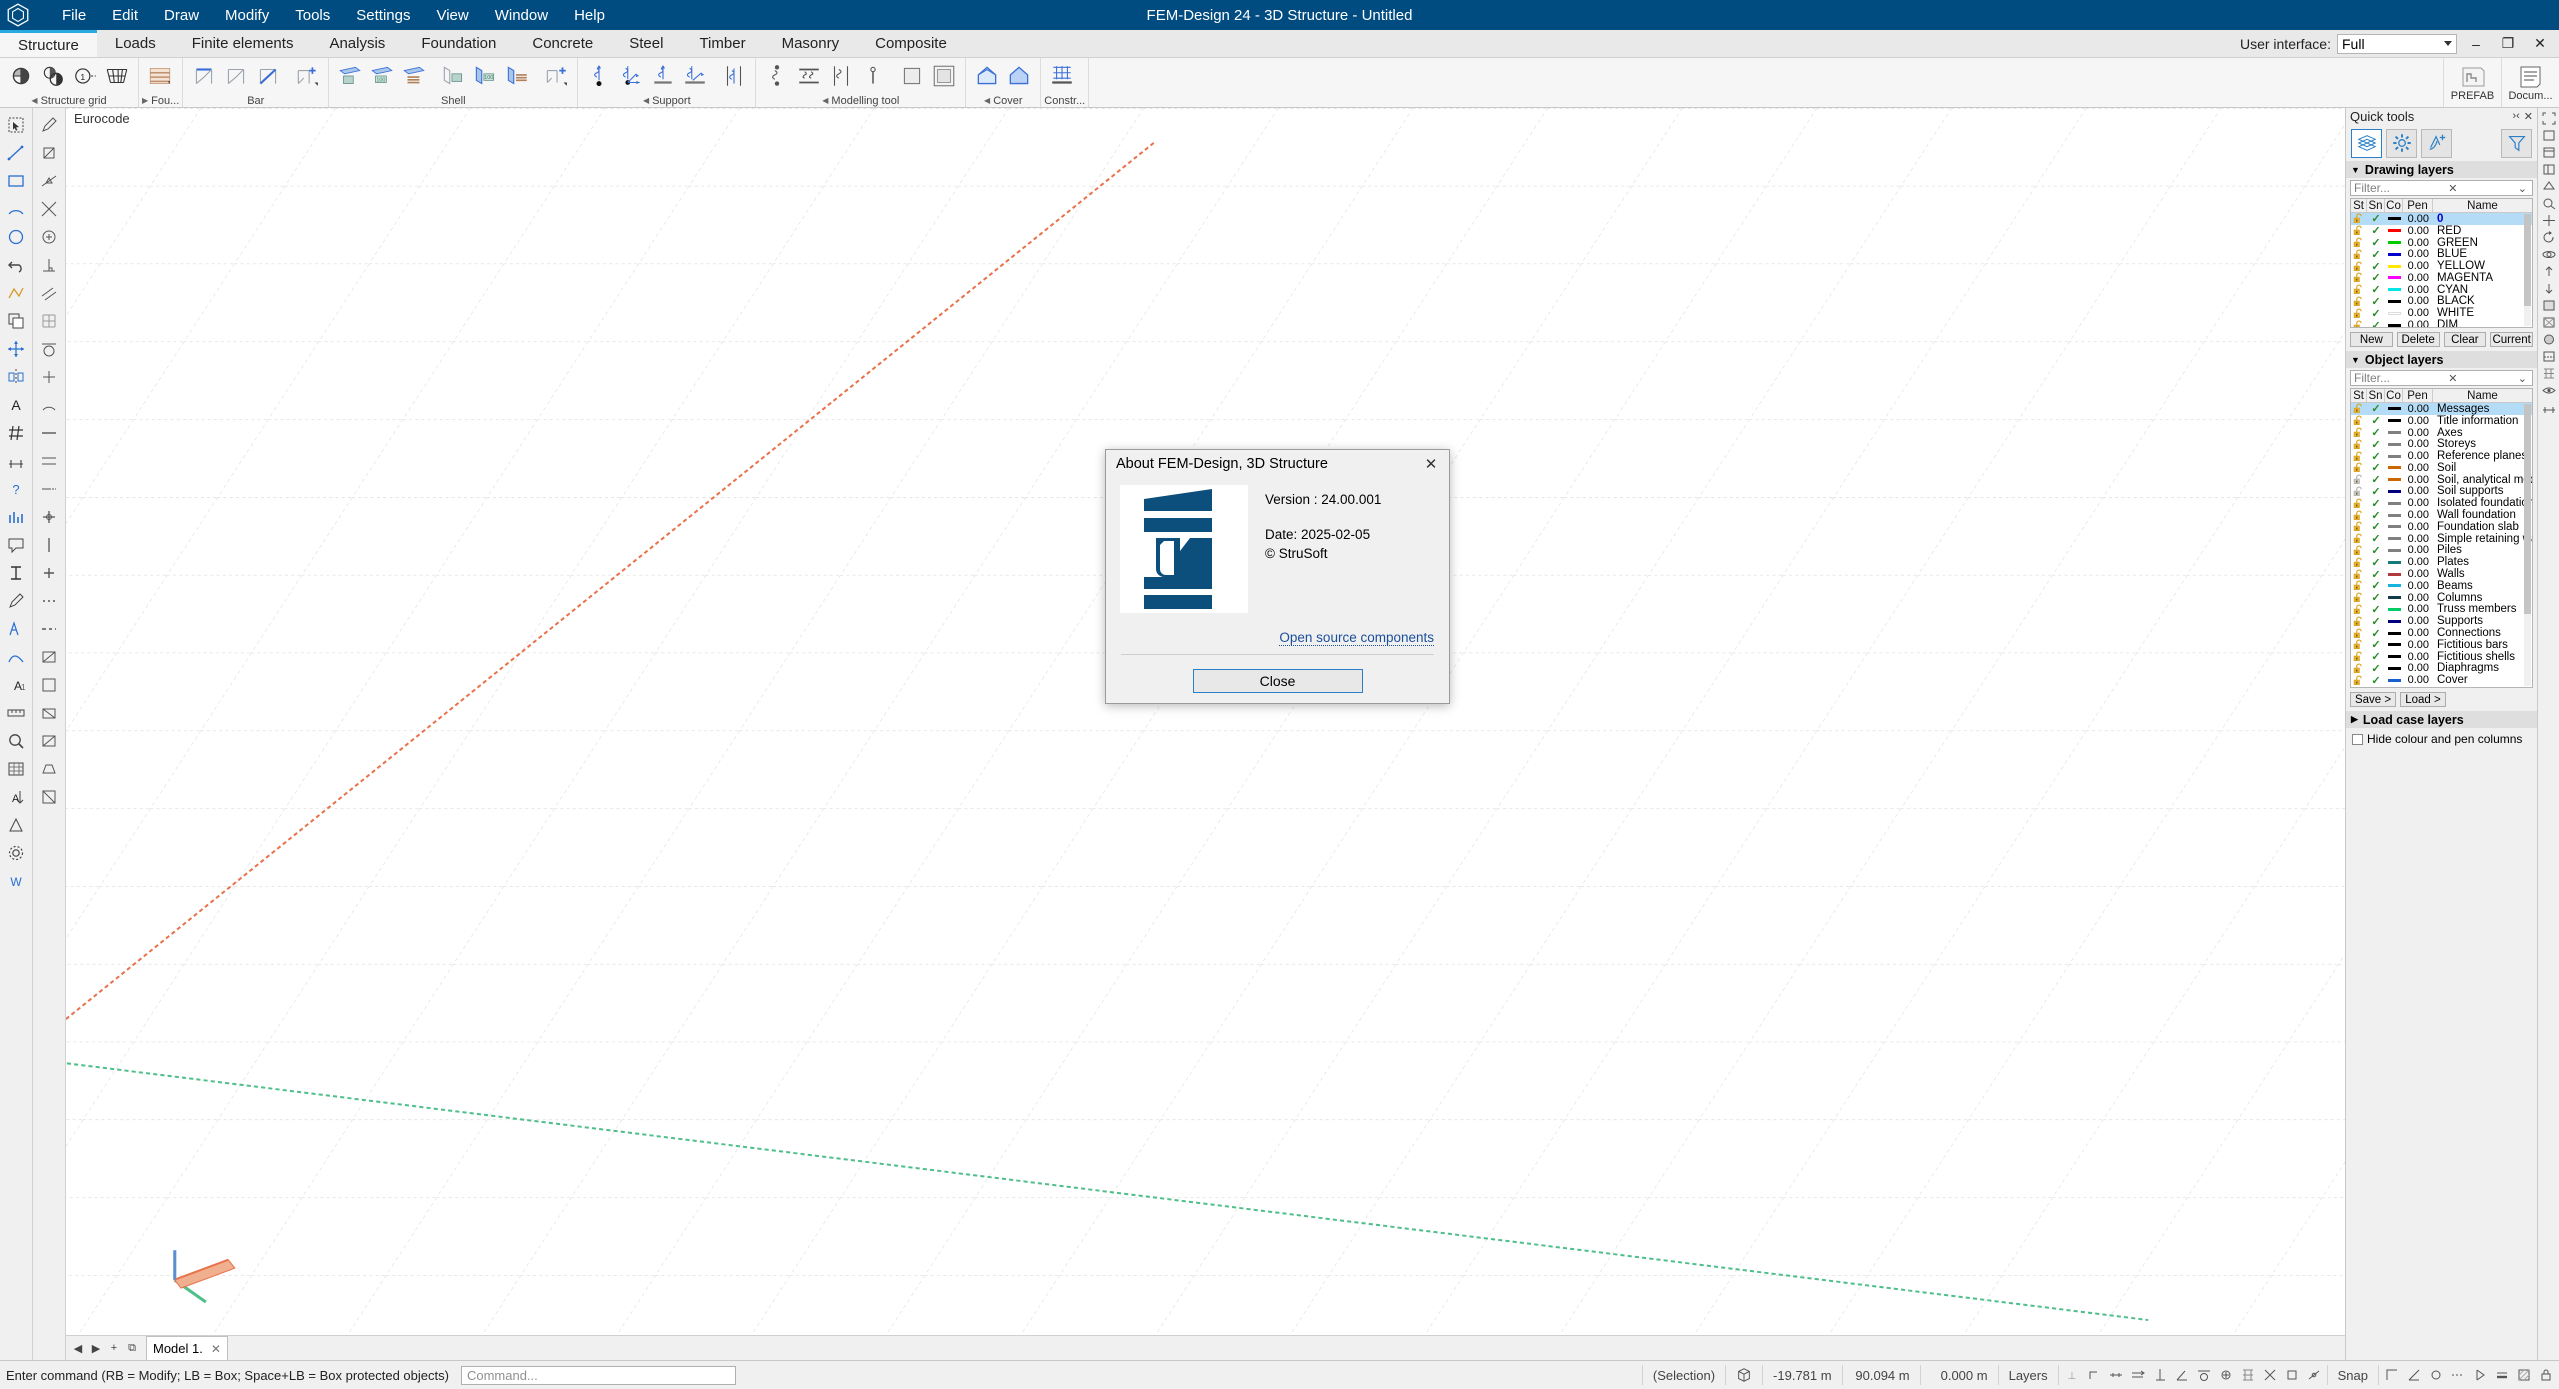 Image resolution: width=2559 pixels, height=1389 pixels. What do you see at coordinates (517, 76) in the screenshot?
I see `wall-layers-icon` at bounding box center [517, 76].